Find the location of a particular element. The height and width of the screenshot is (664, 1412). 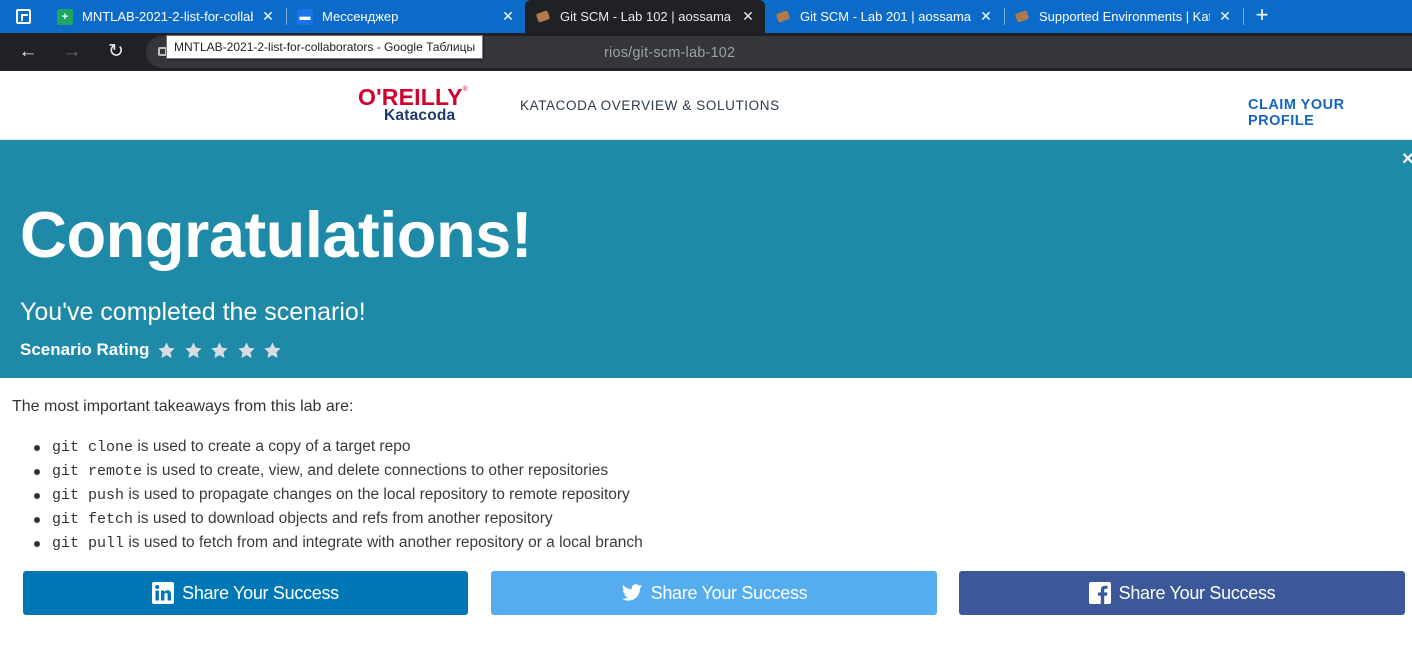

tab-label: MNTLAB-2021-2-list-for-collabo is located at coordinates (167, 16).